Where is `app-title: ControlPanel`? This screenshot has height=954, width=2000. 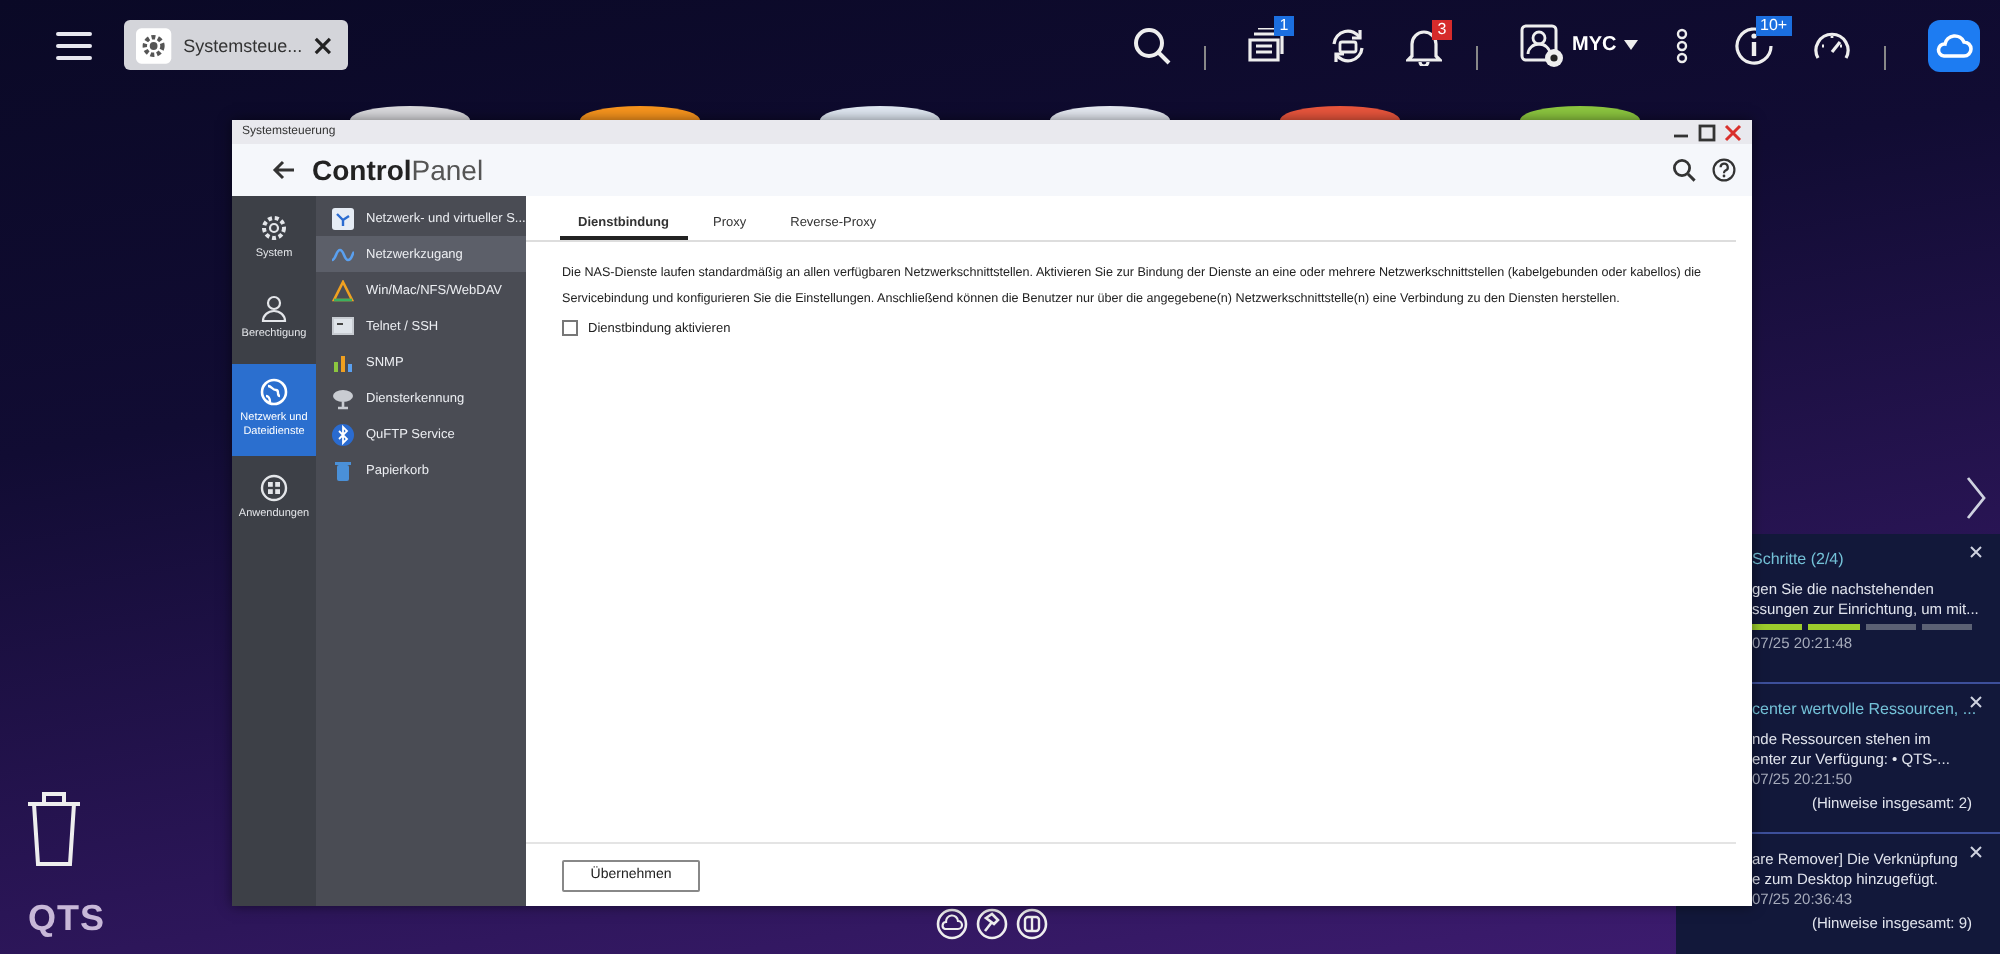 app-title: ControlPanel is located at coordinates (398, 170).